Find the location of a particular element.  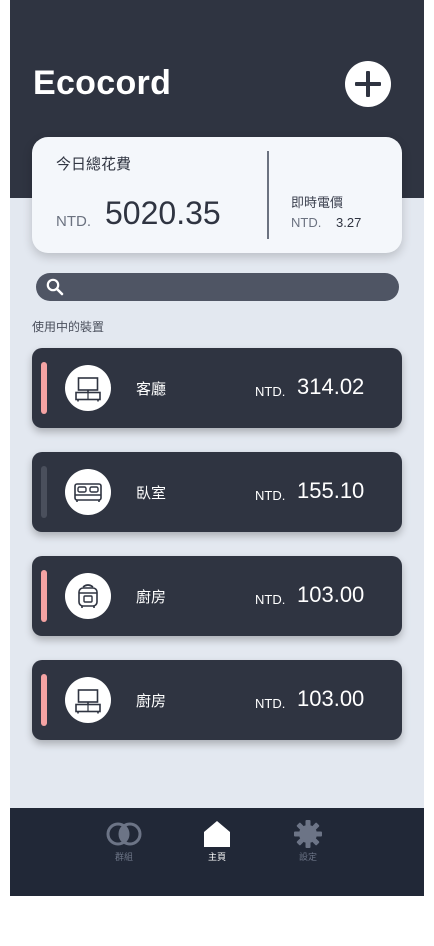

tab-group: 群組 is located at coordinates (124, 850).